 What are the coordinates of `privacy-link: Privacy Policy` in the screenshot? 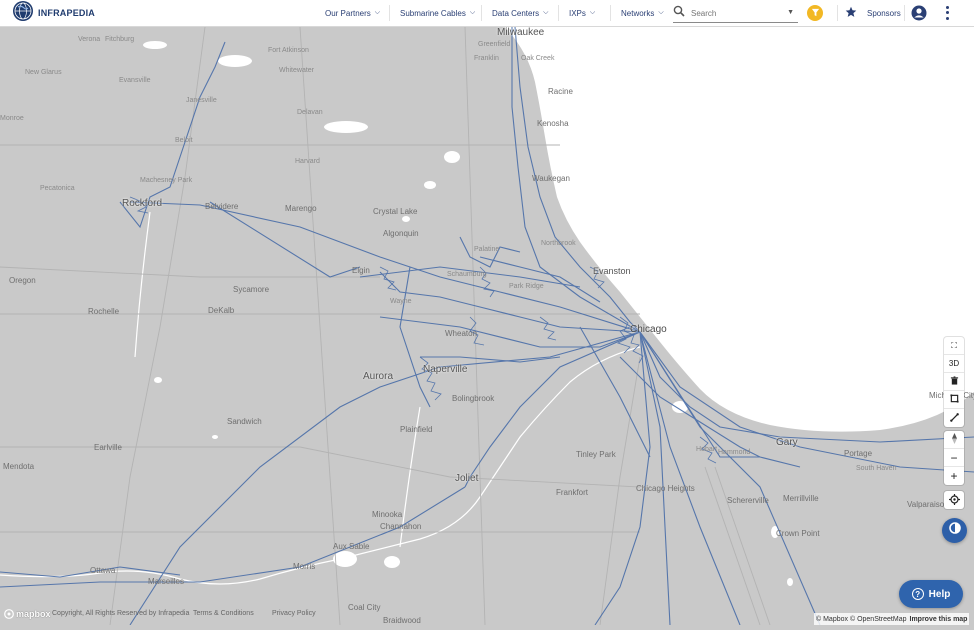 It's located at (294, 613).